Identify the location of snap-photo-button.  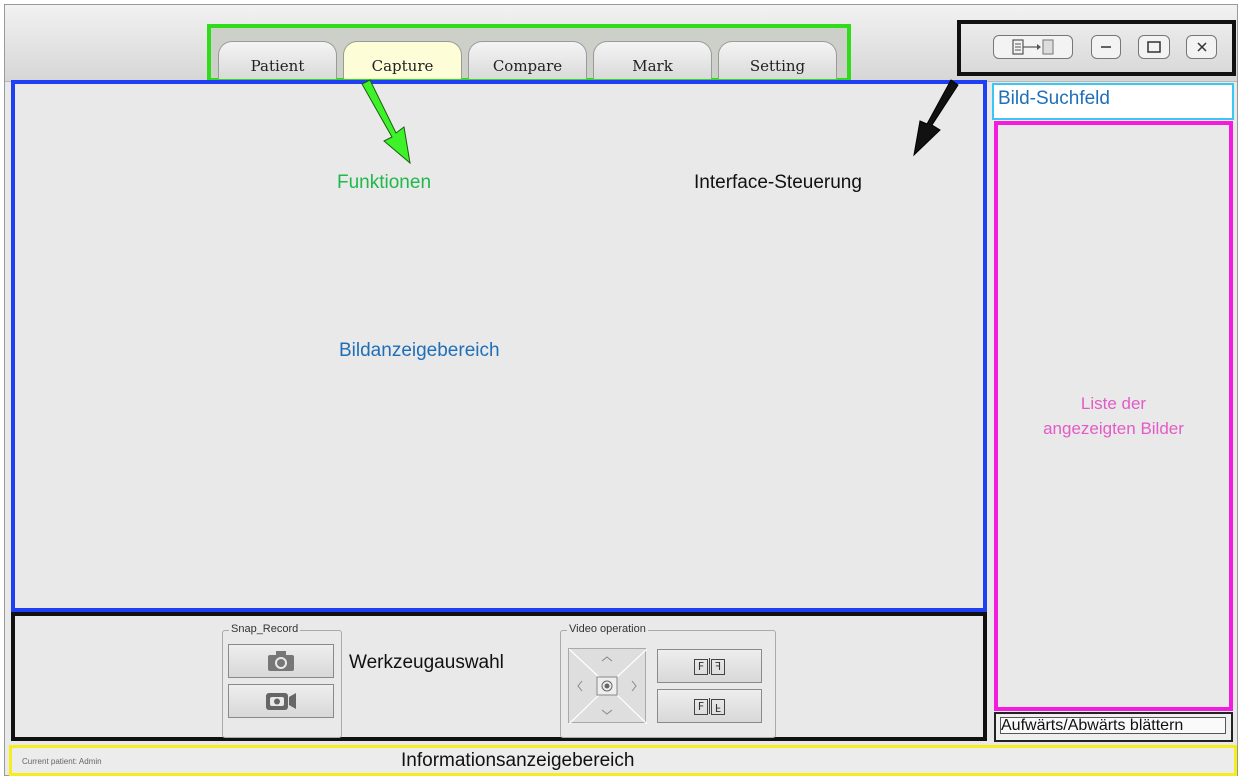
(281, 661).